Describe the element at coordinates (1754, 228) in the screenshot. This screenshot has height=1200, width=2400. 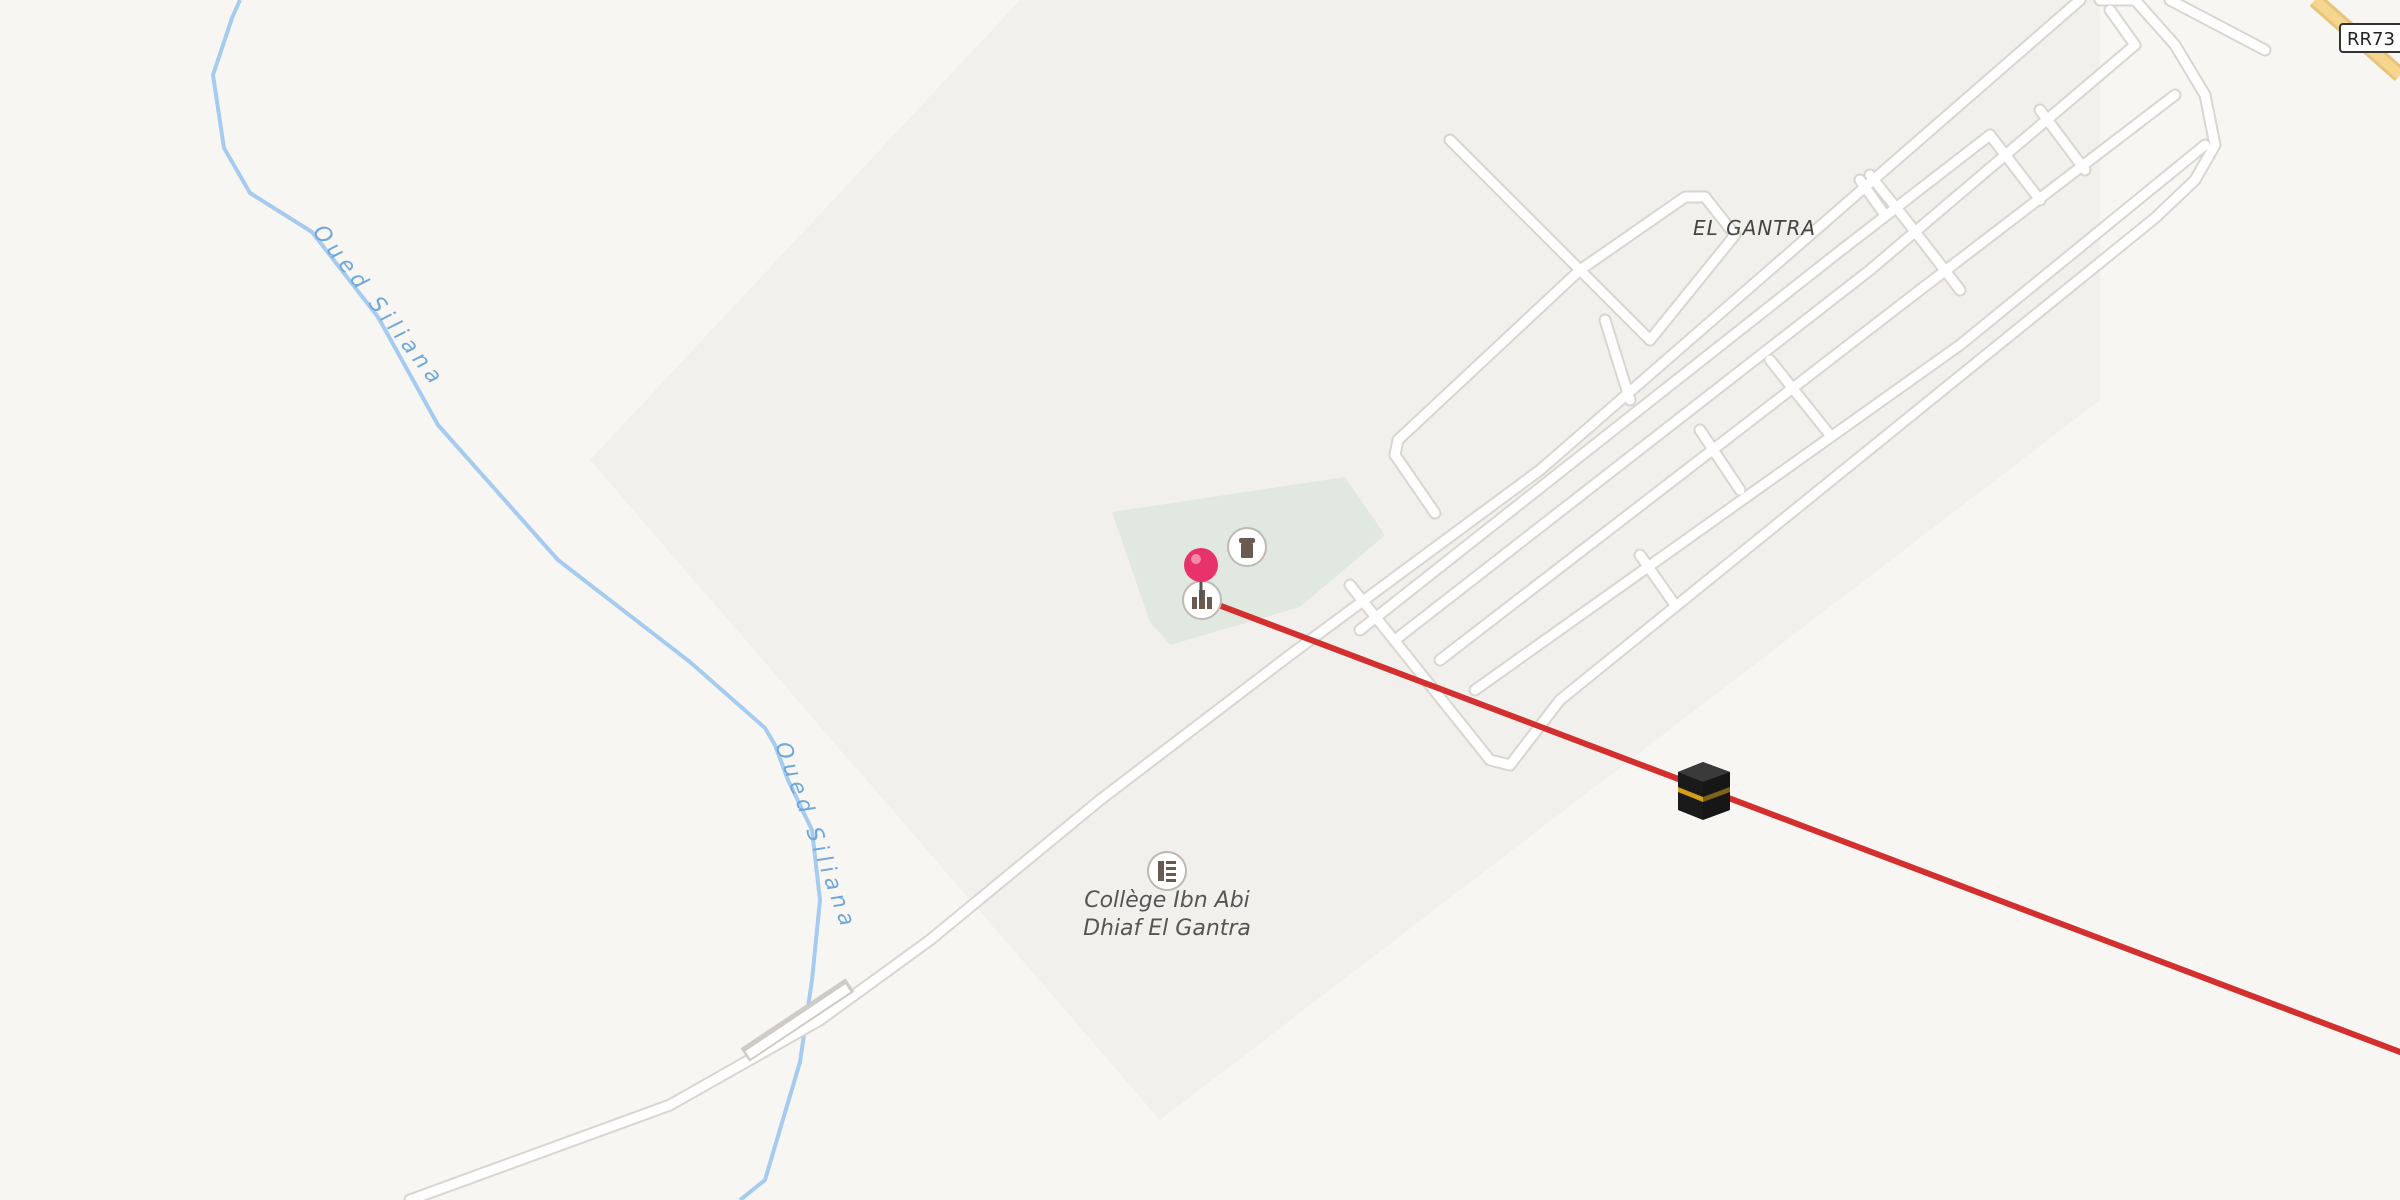
I see `place-label-el-gantra: EL GANTRA` at that location.